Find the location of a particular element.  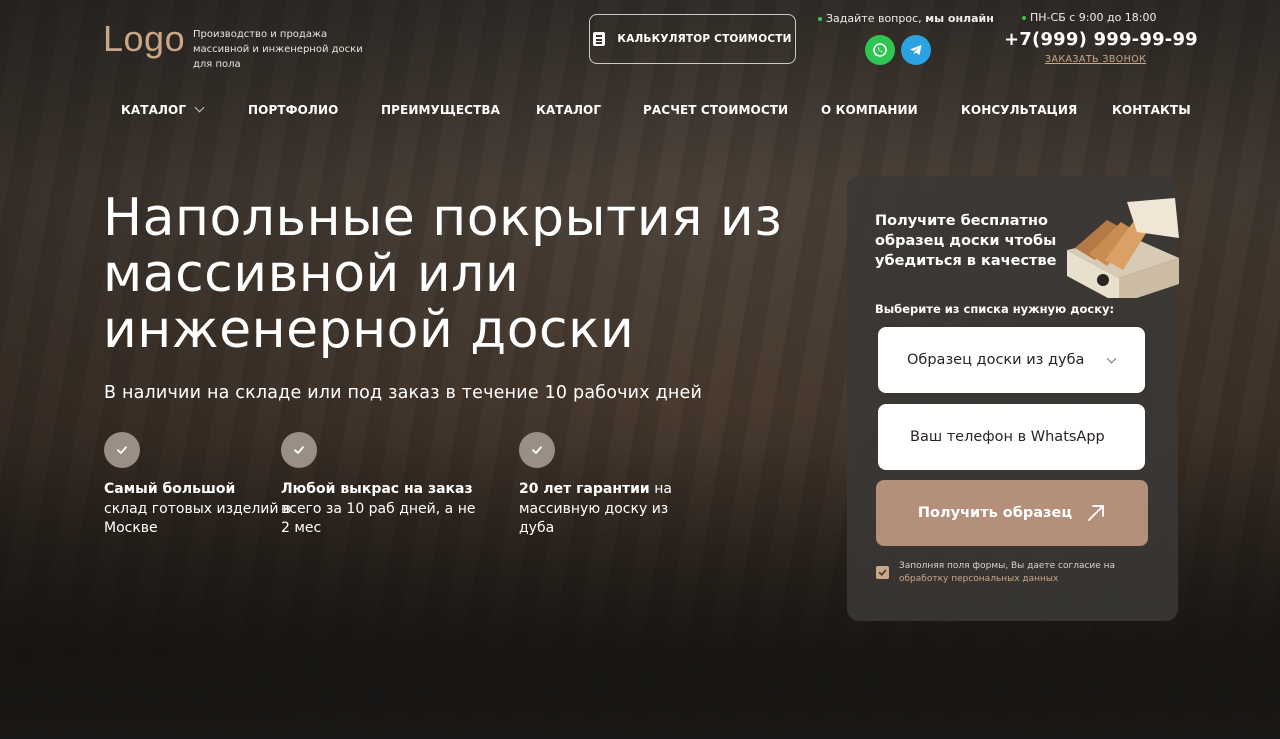

sample-box-image is located at coordinates (1123, 248).